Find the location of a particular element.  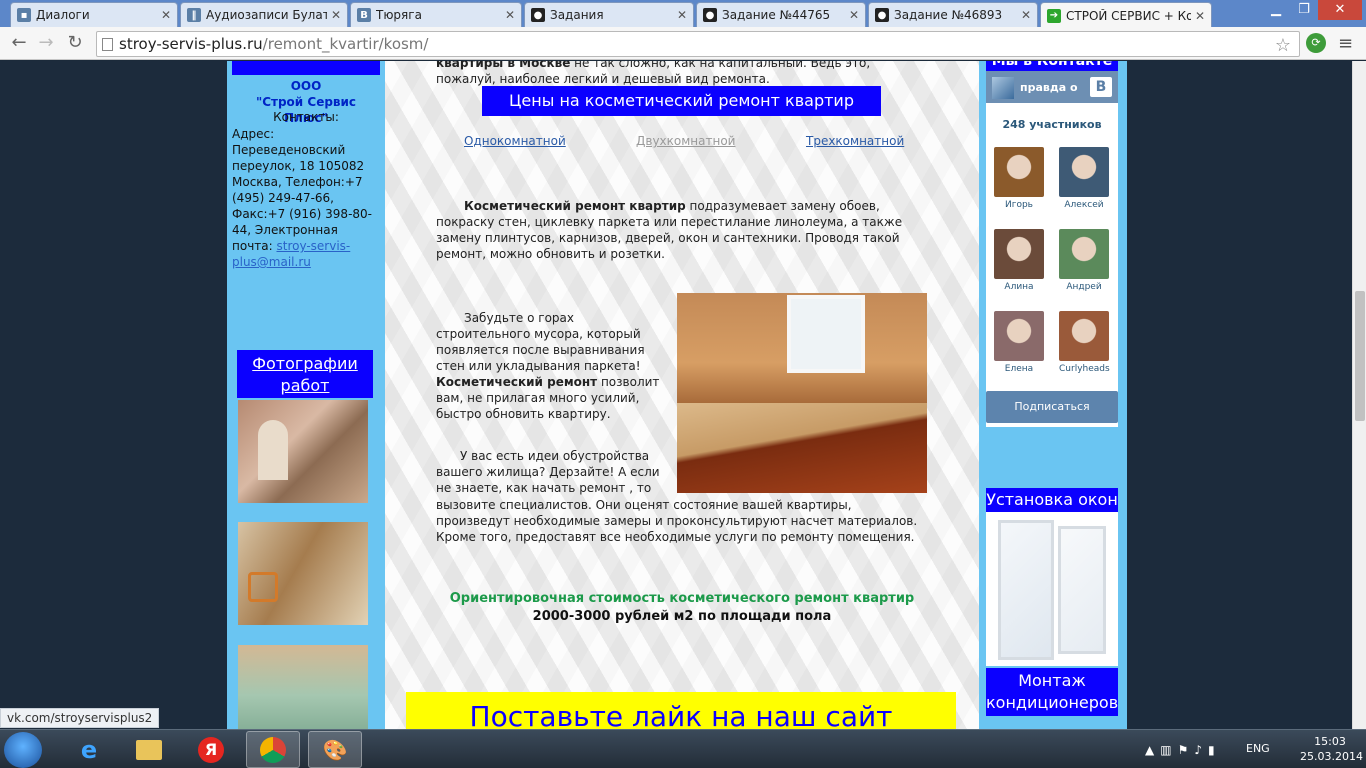

subscribe-button: Подписаться is located at coordinates (1052, 407).